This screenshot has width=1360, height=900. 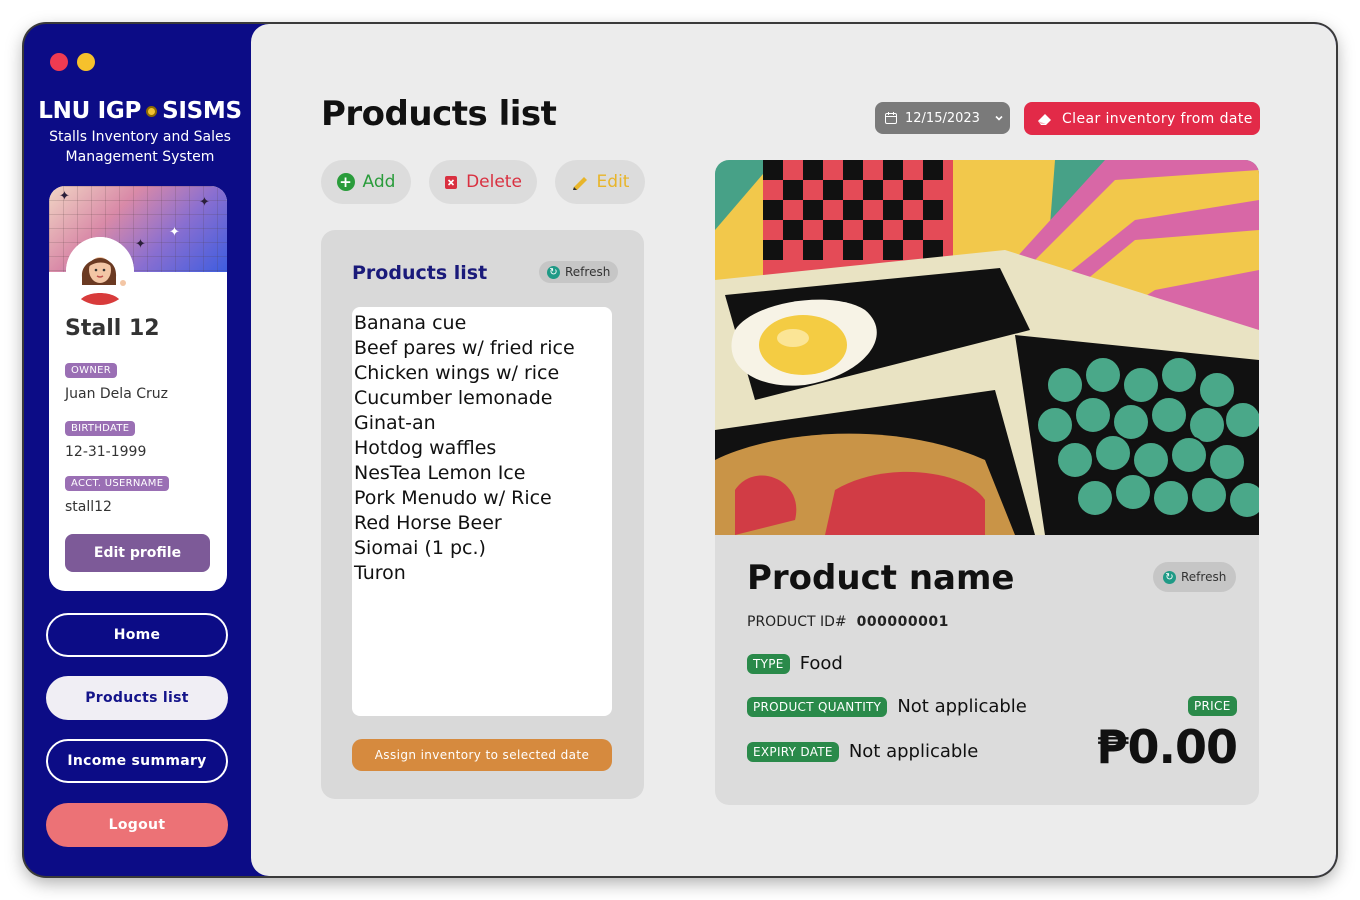 What do you see at coordinates (482, 523) in the screenshot?
I see `list-item: Red Horse Beer` at bounding box center [482, 523].